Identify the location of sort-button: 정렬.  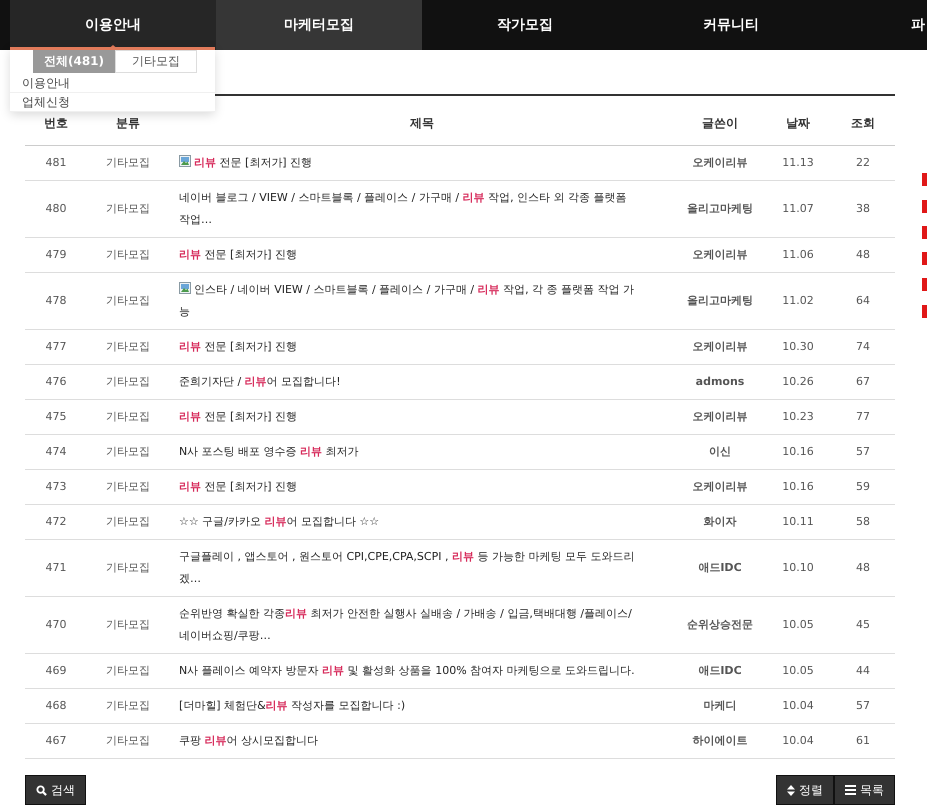
(805, 790).